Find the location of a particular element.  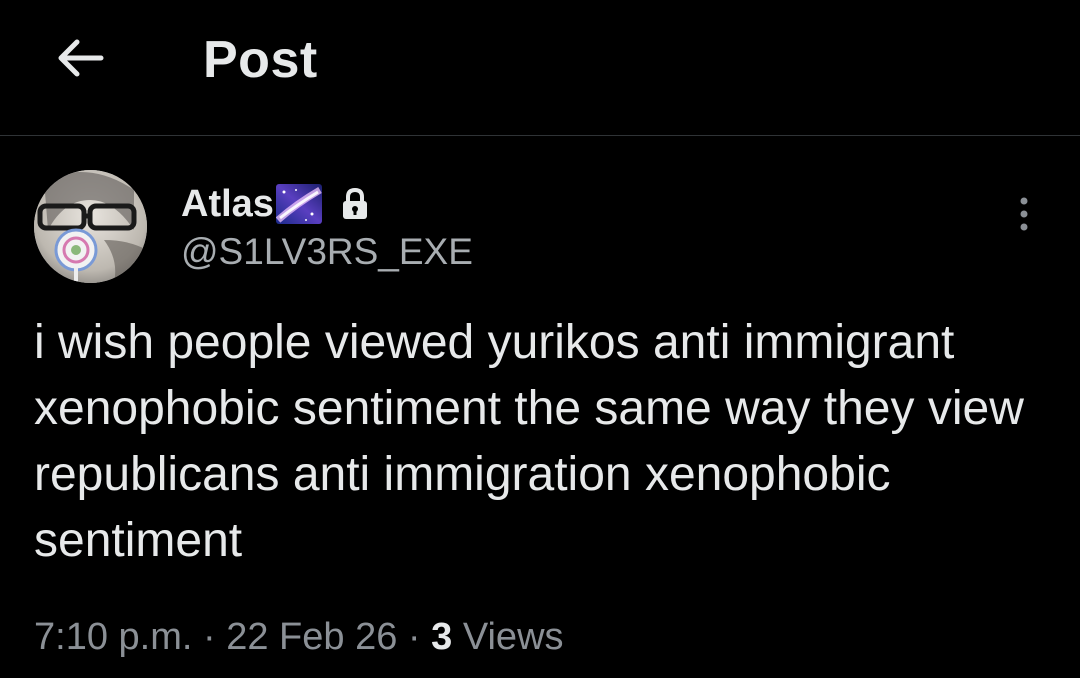

views-label: Views is located at coordinates (513, 637).